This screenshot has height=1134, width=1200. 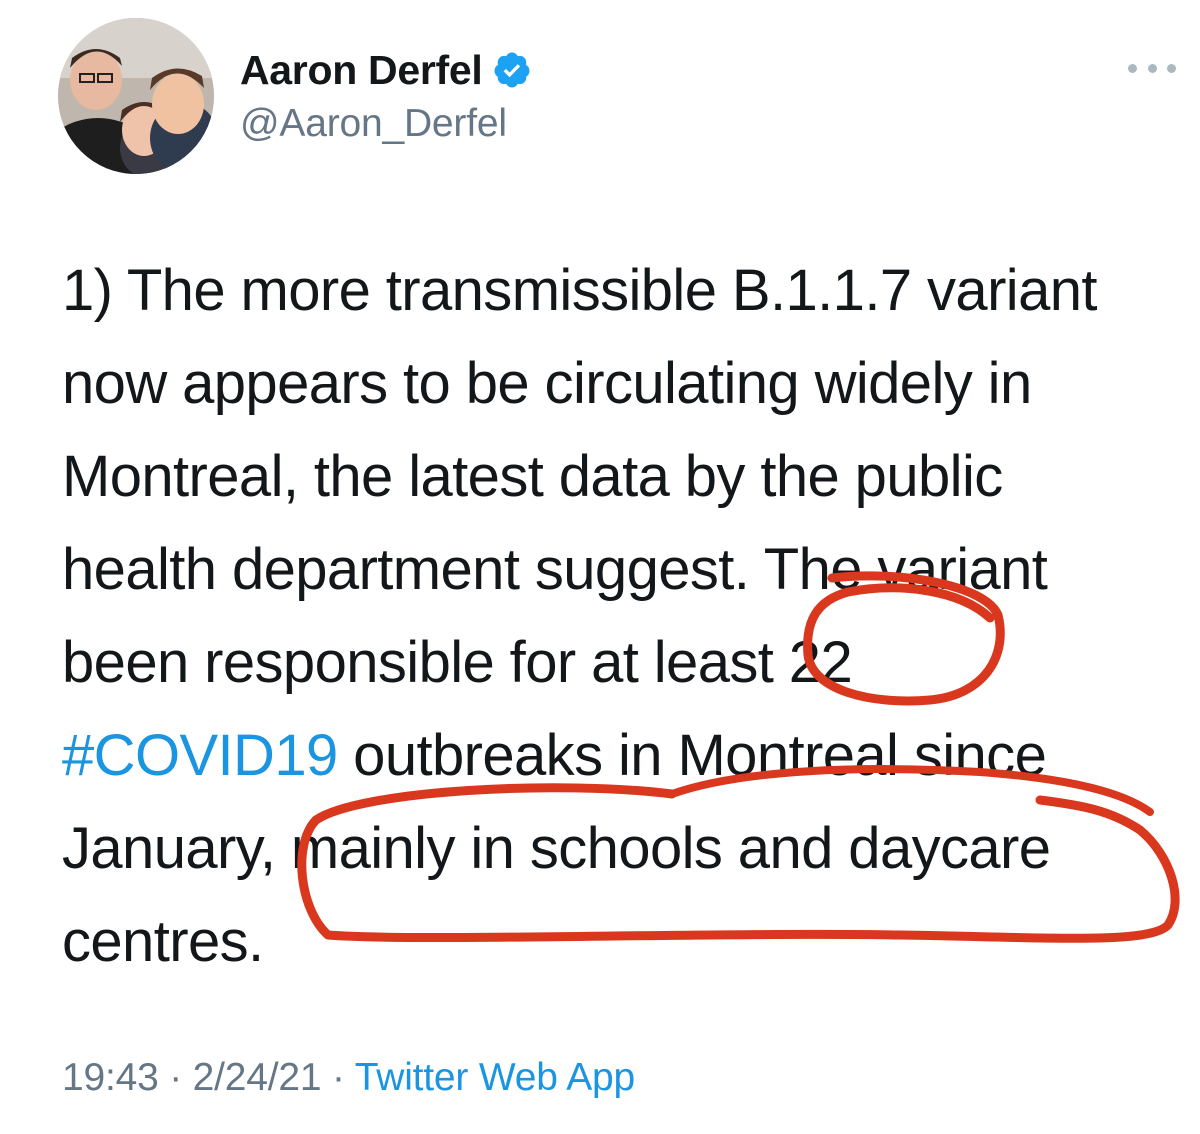 I want to click on tweet-metadata: 19:43 · 2/24/21 · Twitter Web App, so click(x=348, y=1078).